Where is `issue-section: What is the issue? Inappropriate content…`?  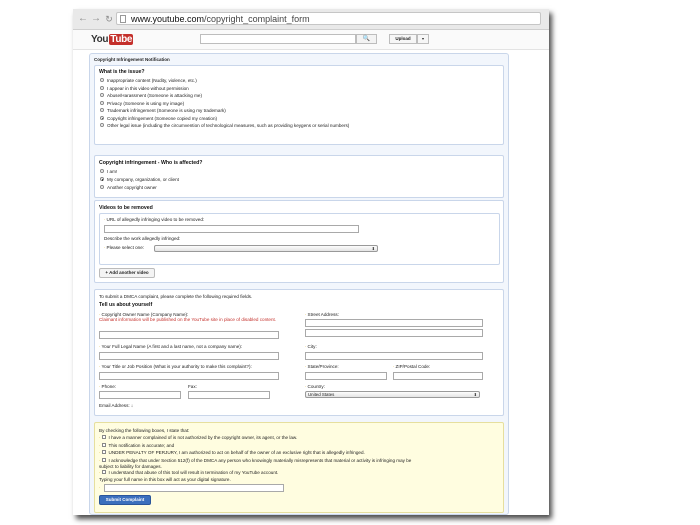
issue-section: What is the issue? Inappropriate content… is located at coordinates (299, 105).